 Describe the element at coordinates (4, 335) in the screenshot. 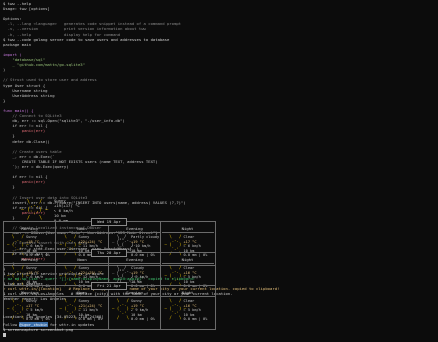

I see `text-cursor` at that location.